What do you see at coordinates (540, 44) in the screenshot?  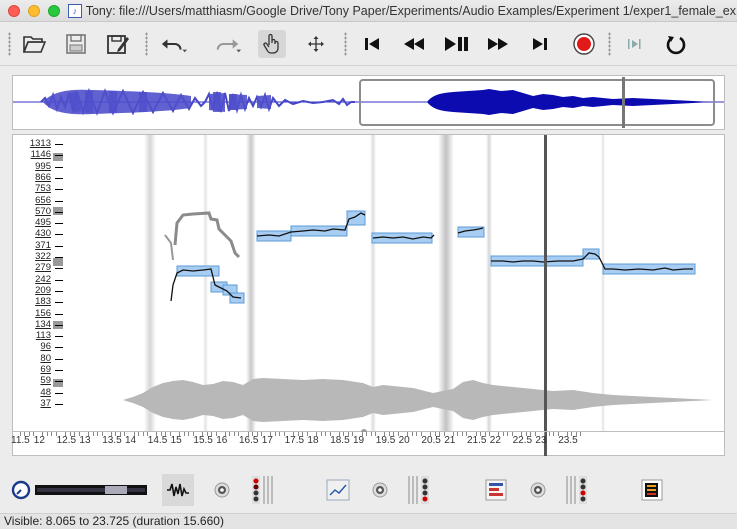 I see `forward-end-button` at bounding box center [540, 44].